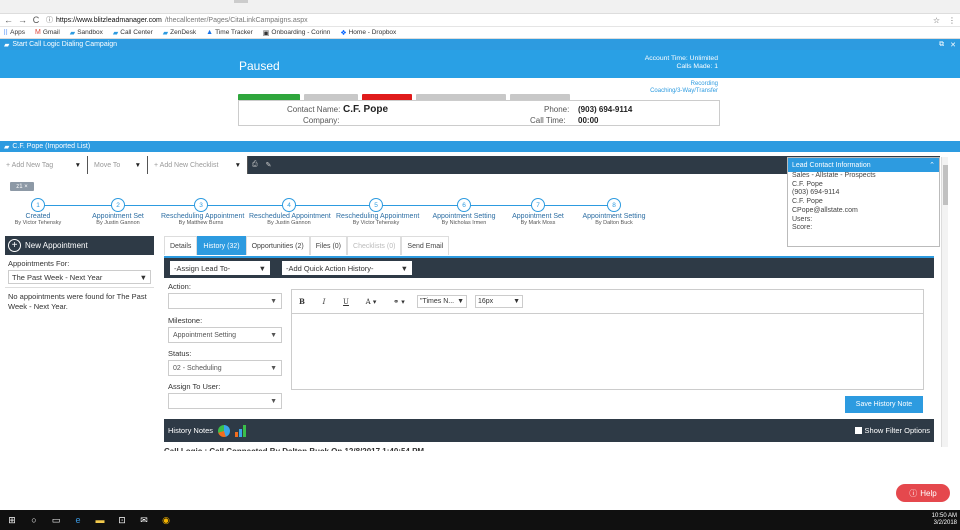 This screenshot has width=960, height=530. What do you see at coordinates (14, 245) in the screenshot?
I see `plus-circle-icon: +` at bounding box center [14, 245].